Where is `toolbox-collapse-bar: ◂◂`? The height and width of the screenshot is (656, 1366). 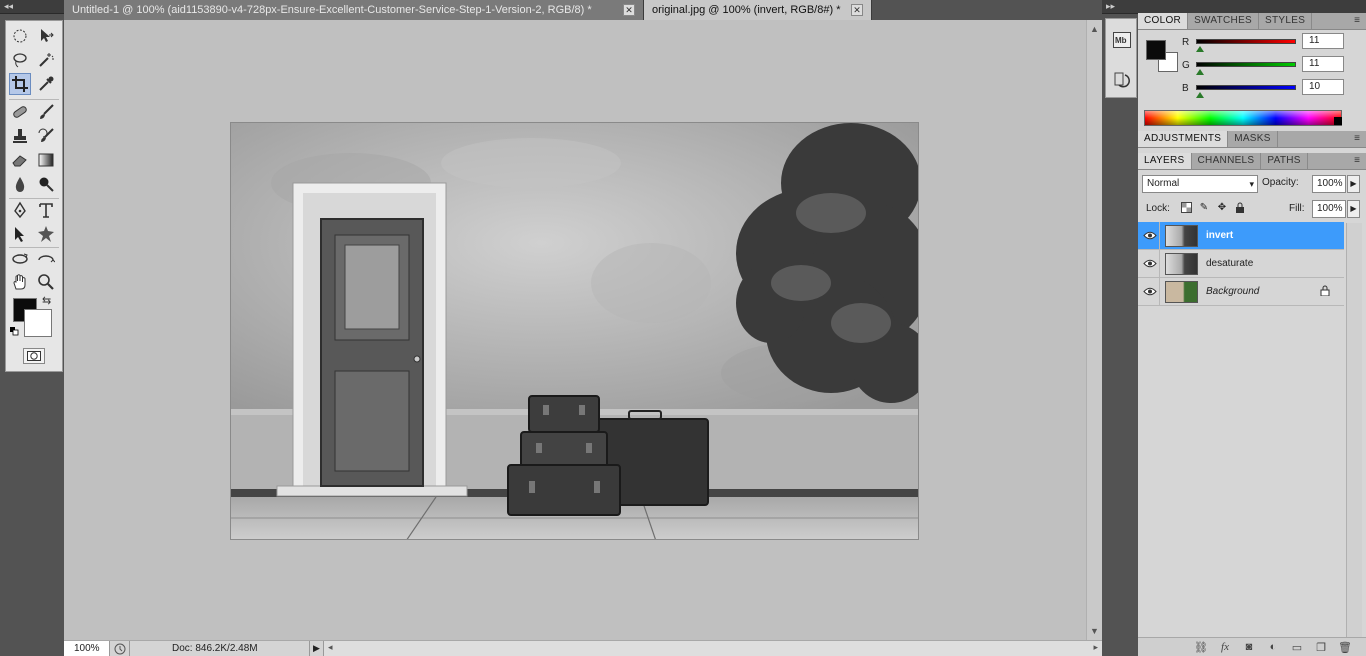
toolbox-collapse-bar: ◂◂ is located at coordinates (32, 7).